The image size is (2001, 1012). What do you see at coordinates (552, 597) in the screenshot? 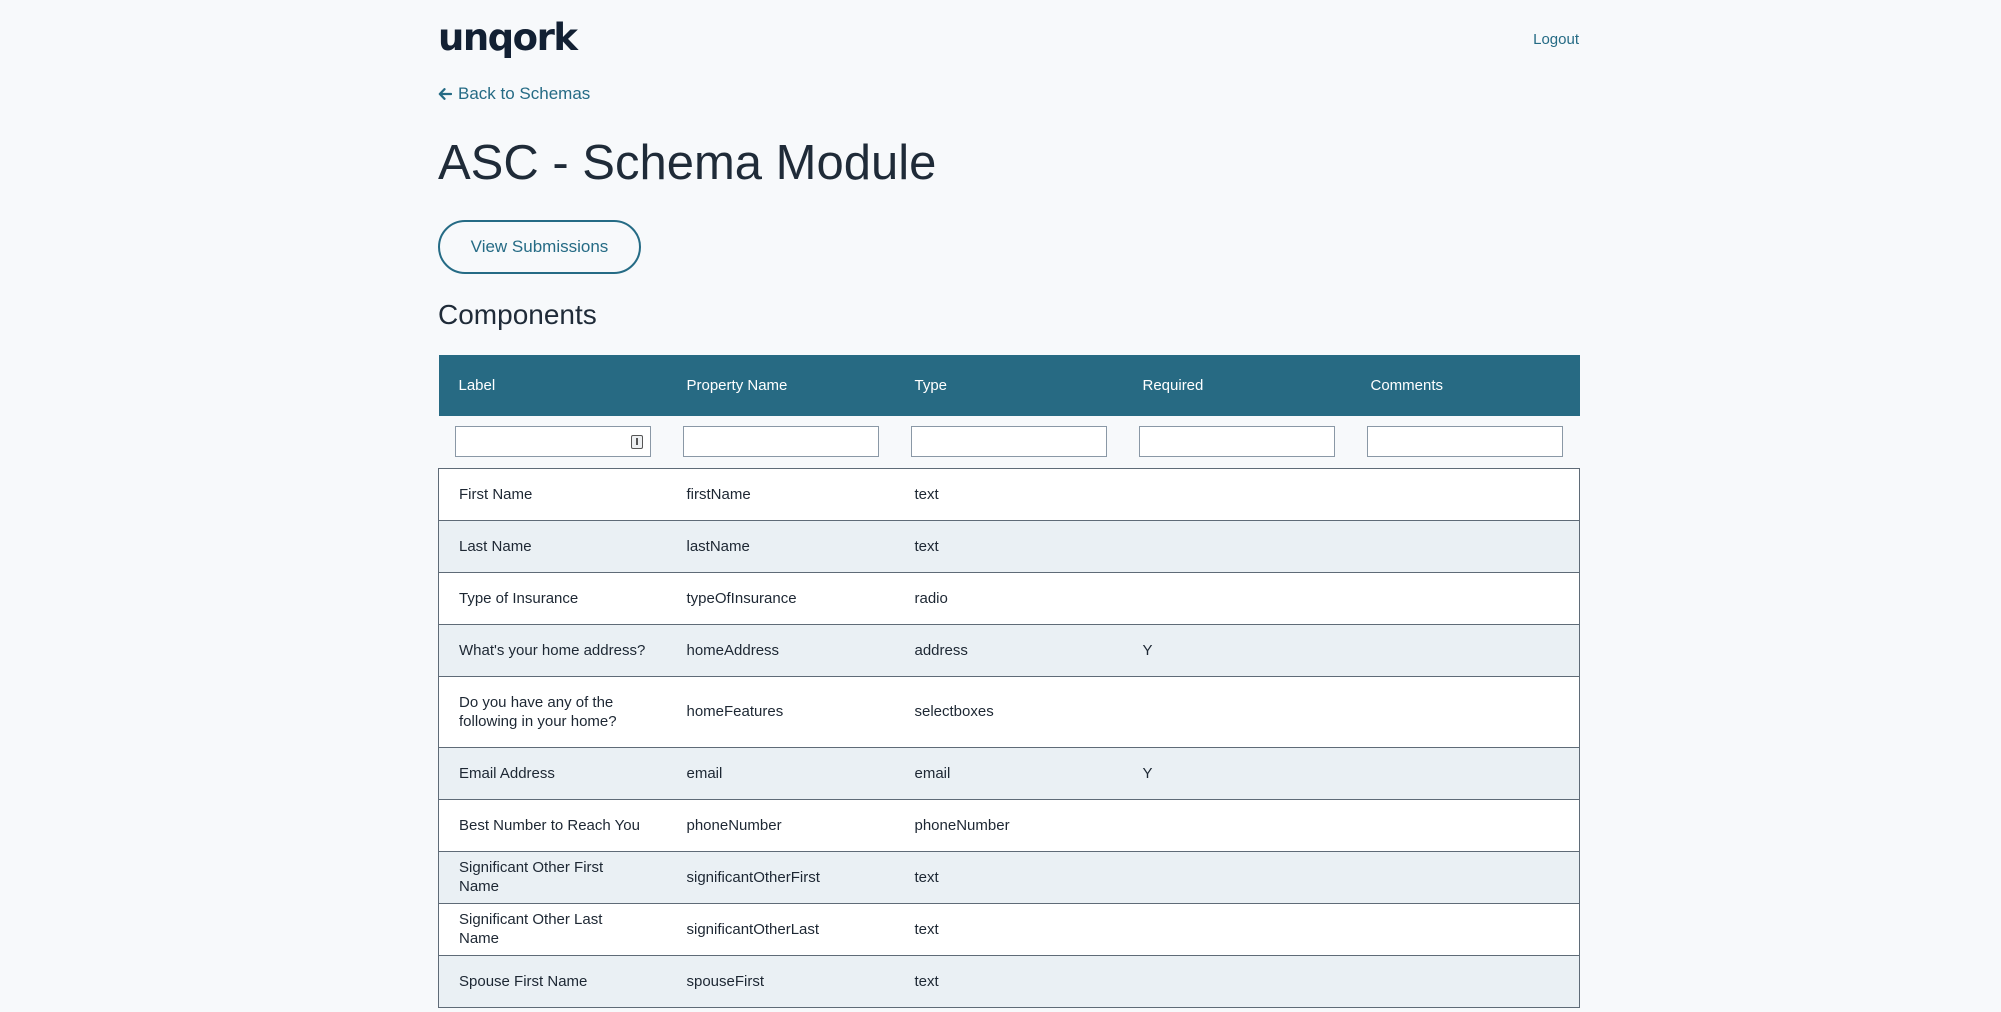
I see `cell-label: Type of Insurance` at bounding box center [552, 597].